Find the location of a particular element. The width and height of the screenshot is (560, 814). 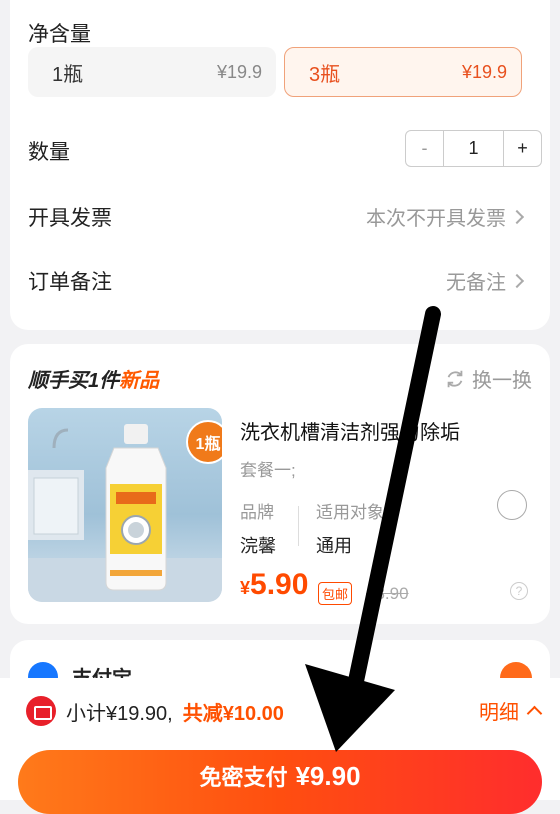

bottle-count-badge: 1瓶 is located at coordinates (204, 442).